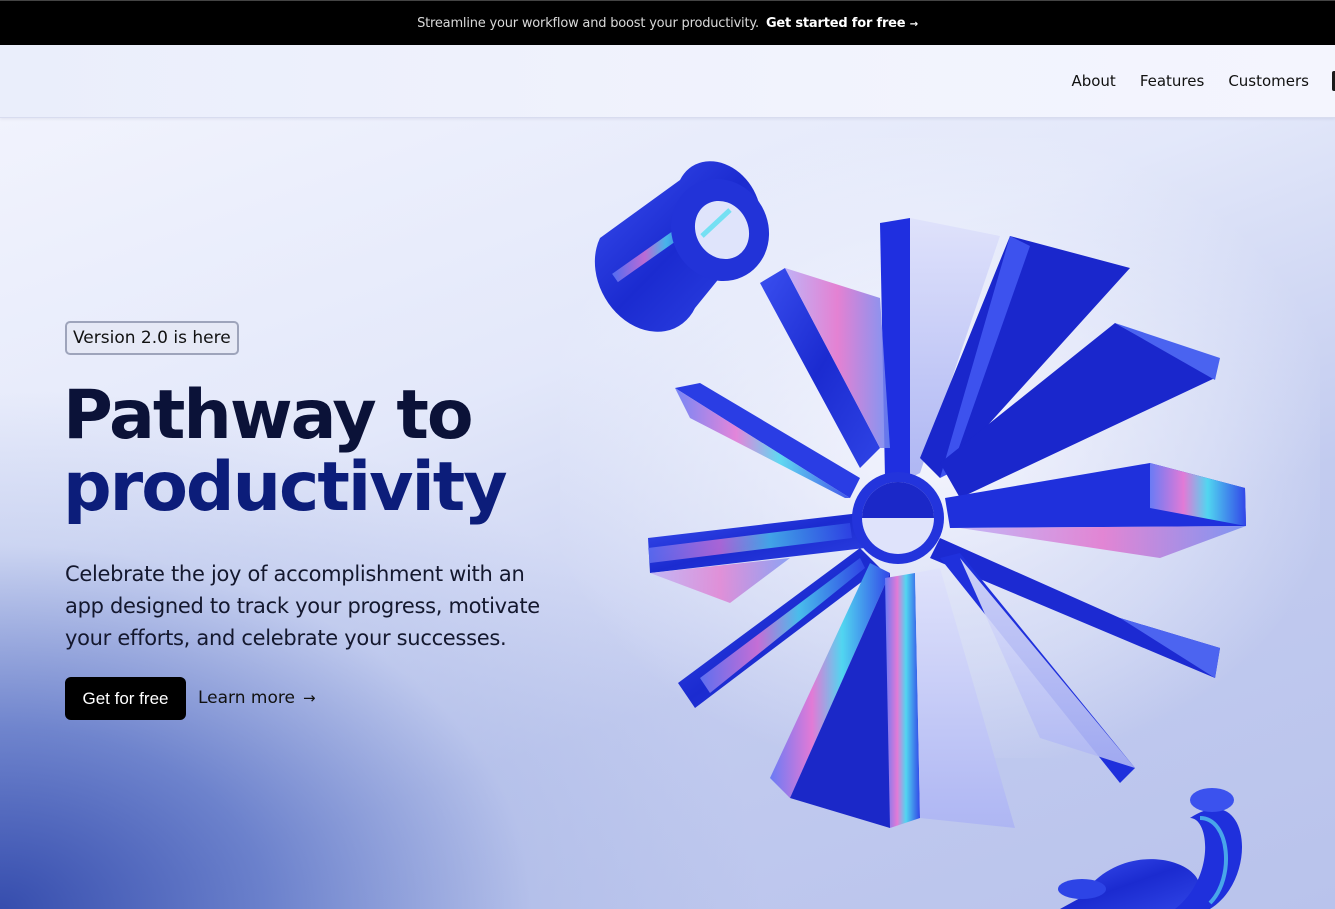  I want to click on title-line-1: Pathway to, so click(268, 415).